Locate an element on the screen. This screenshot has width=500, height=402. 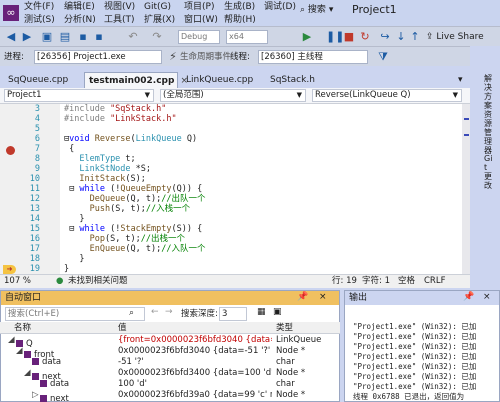
project-title: Project1 is located at coordinates (374, 9).